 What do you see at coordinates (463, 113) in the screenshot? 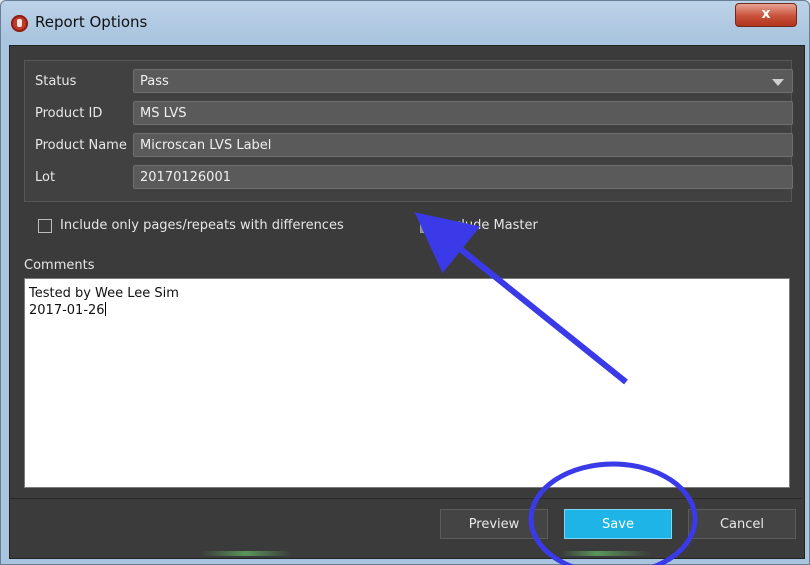
I see `product-id-input: MS LVS` at bounding box center [463, 113].